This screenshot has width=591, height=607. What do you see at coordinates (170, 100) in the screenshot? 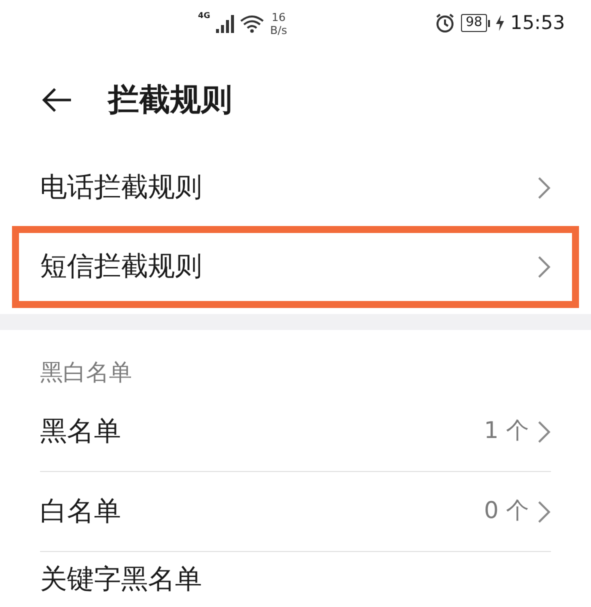
I see `page-title: 拦截规则` at bounding box center [170, 100].